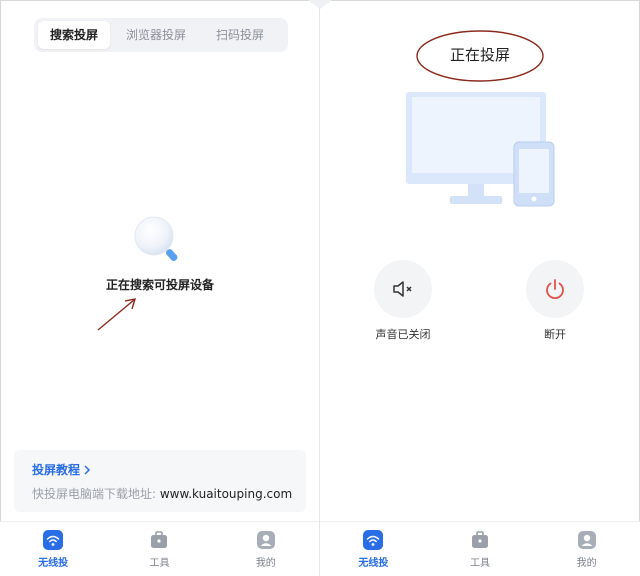 Image resolution: width=640 pixels, height=576 pixels. Describe the element at coordinates (156, 238) in the screenshot. I see `magnifier-search-icon` at that location.